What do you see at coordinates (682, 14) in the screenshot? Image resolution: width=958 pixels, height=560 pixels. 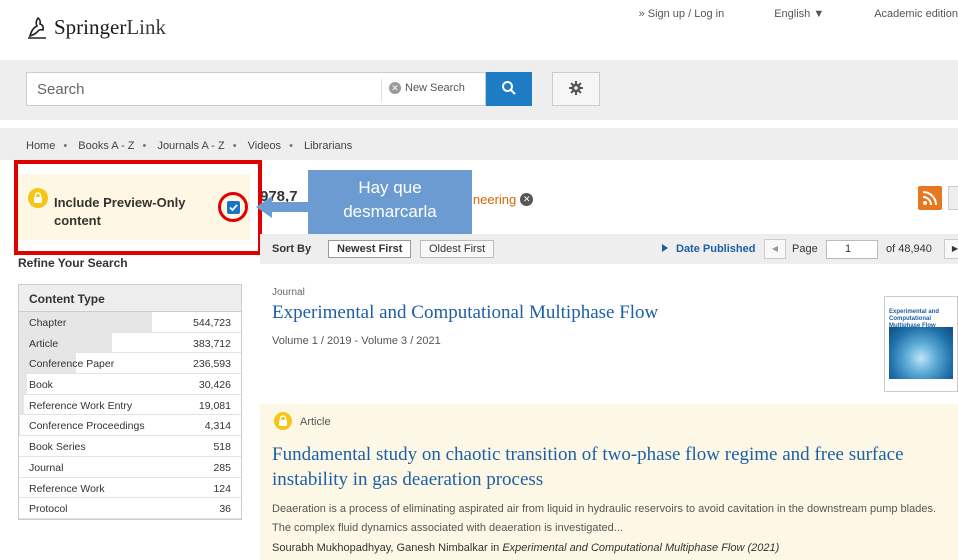 I see `signup-login-link: » Sign up / Log in` at bounding box center [682, 14].